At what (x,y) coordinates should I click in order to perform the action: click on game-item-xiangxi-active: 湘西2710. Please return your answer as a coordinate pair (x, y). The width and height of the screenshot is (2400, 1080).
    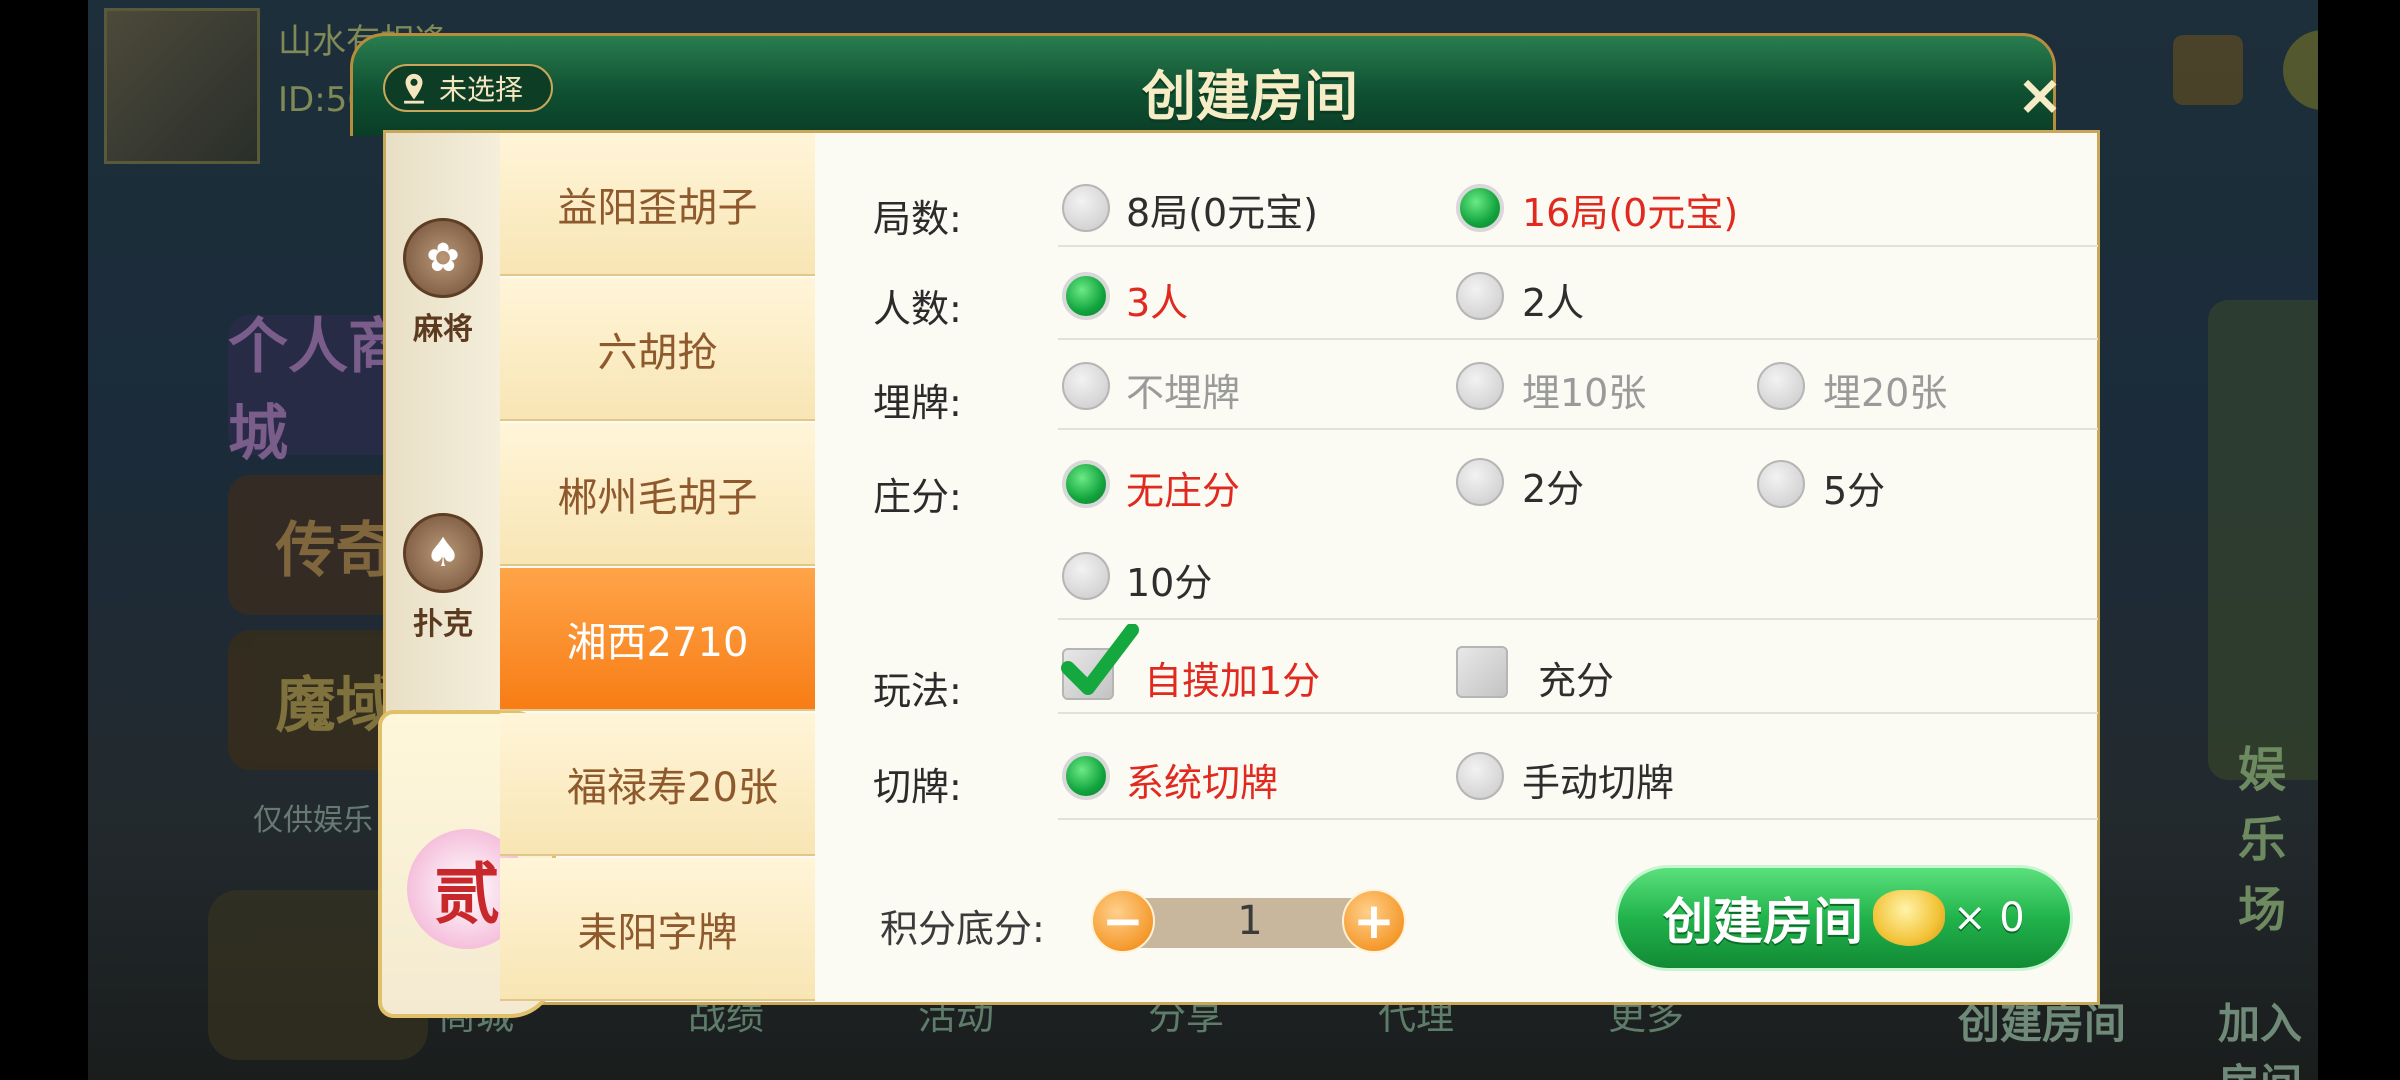
    Looking at the image, I should click on (657, 639).